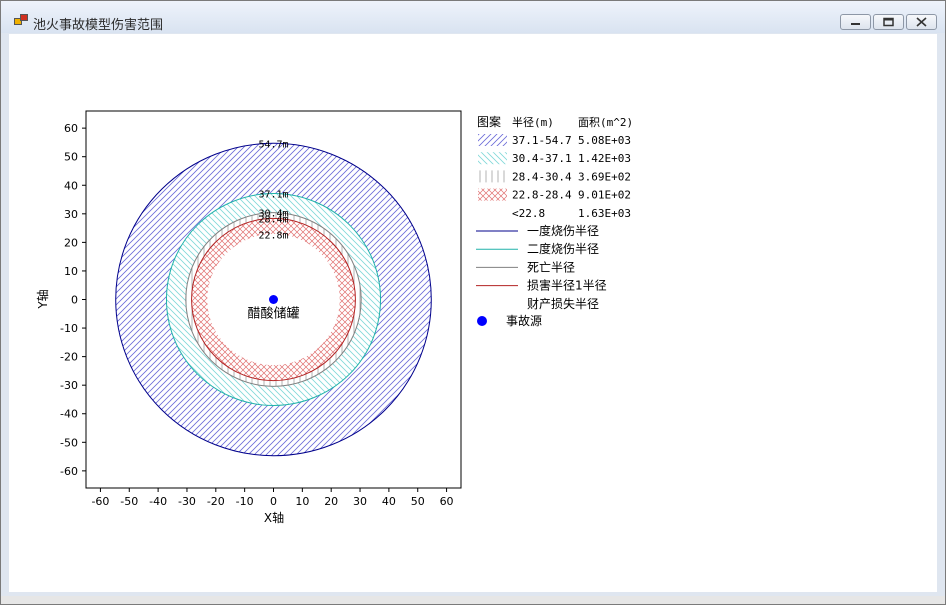 This screenshot has height=605, width=946. I want to click on legend-area-3: 3.69E+02, so click(604, 176).